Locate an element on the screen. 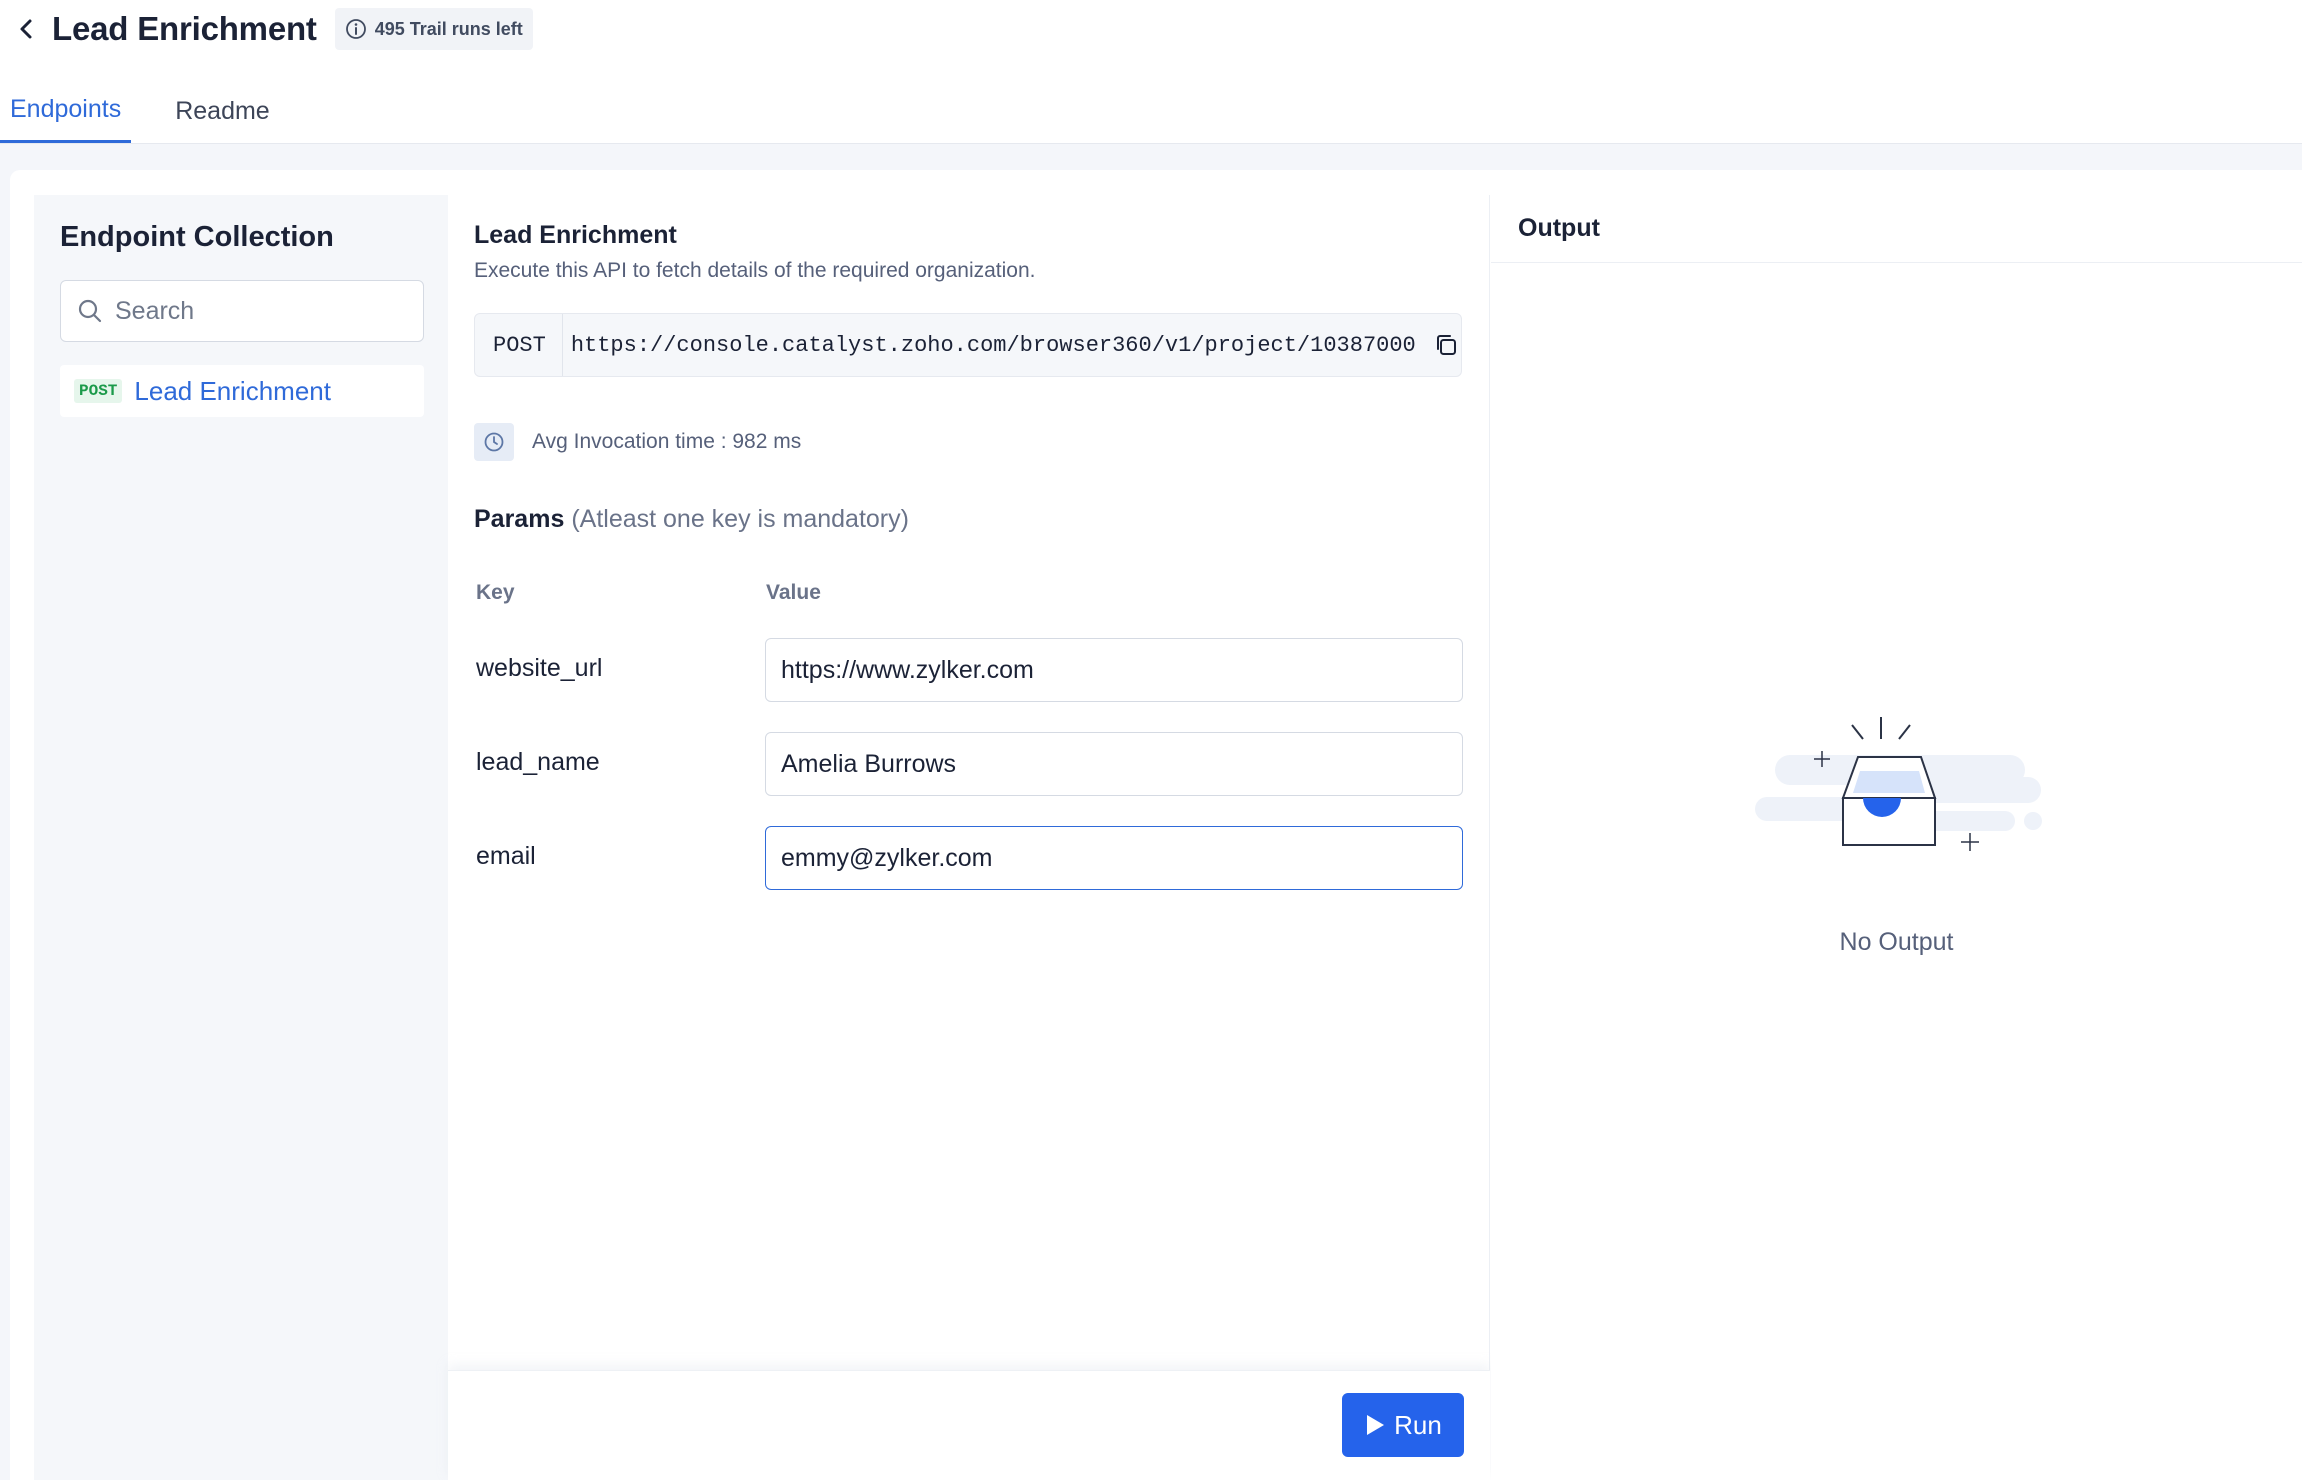 Image resolution: width=2302 pixels, height=1480 pixels. post-method-tag: POST is located at coordinates (98, 391).